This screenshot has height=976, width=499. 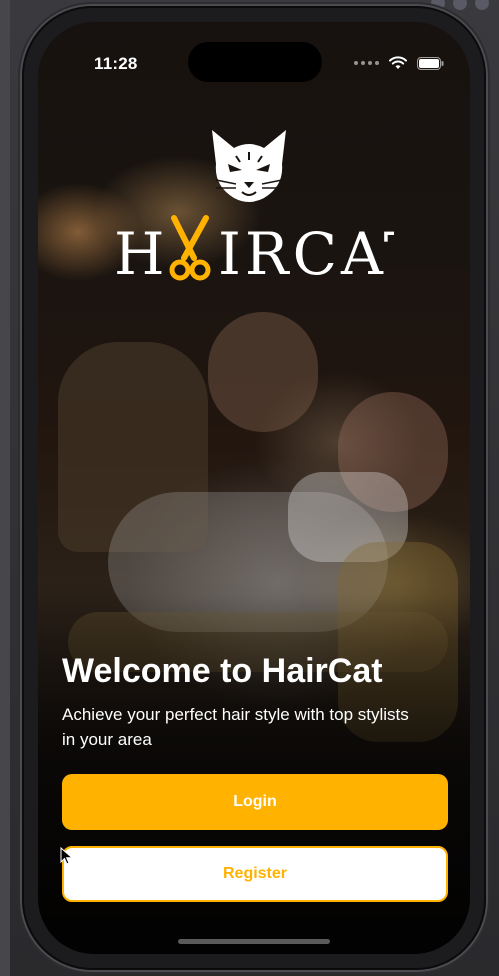 I want to click on register-button: Register, so click(x=255, y=874).